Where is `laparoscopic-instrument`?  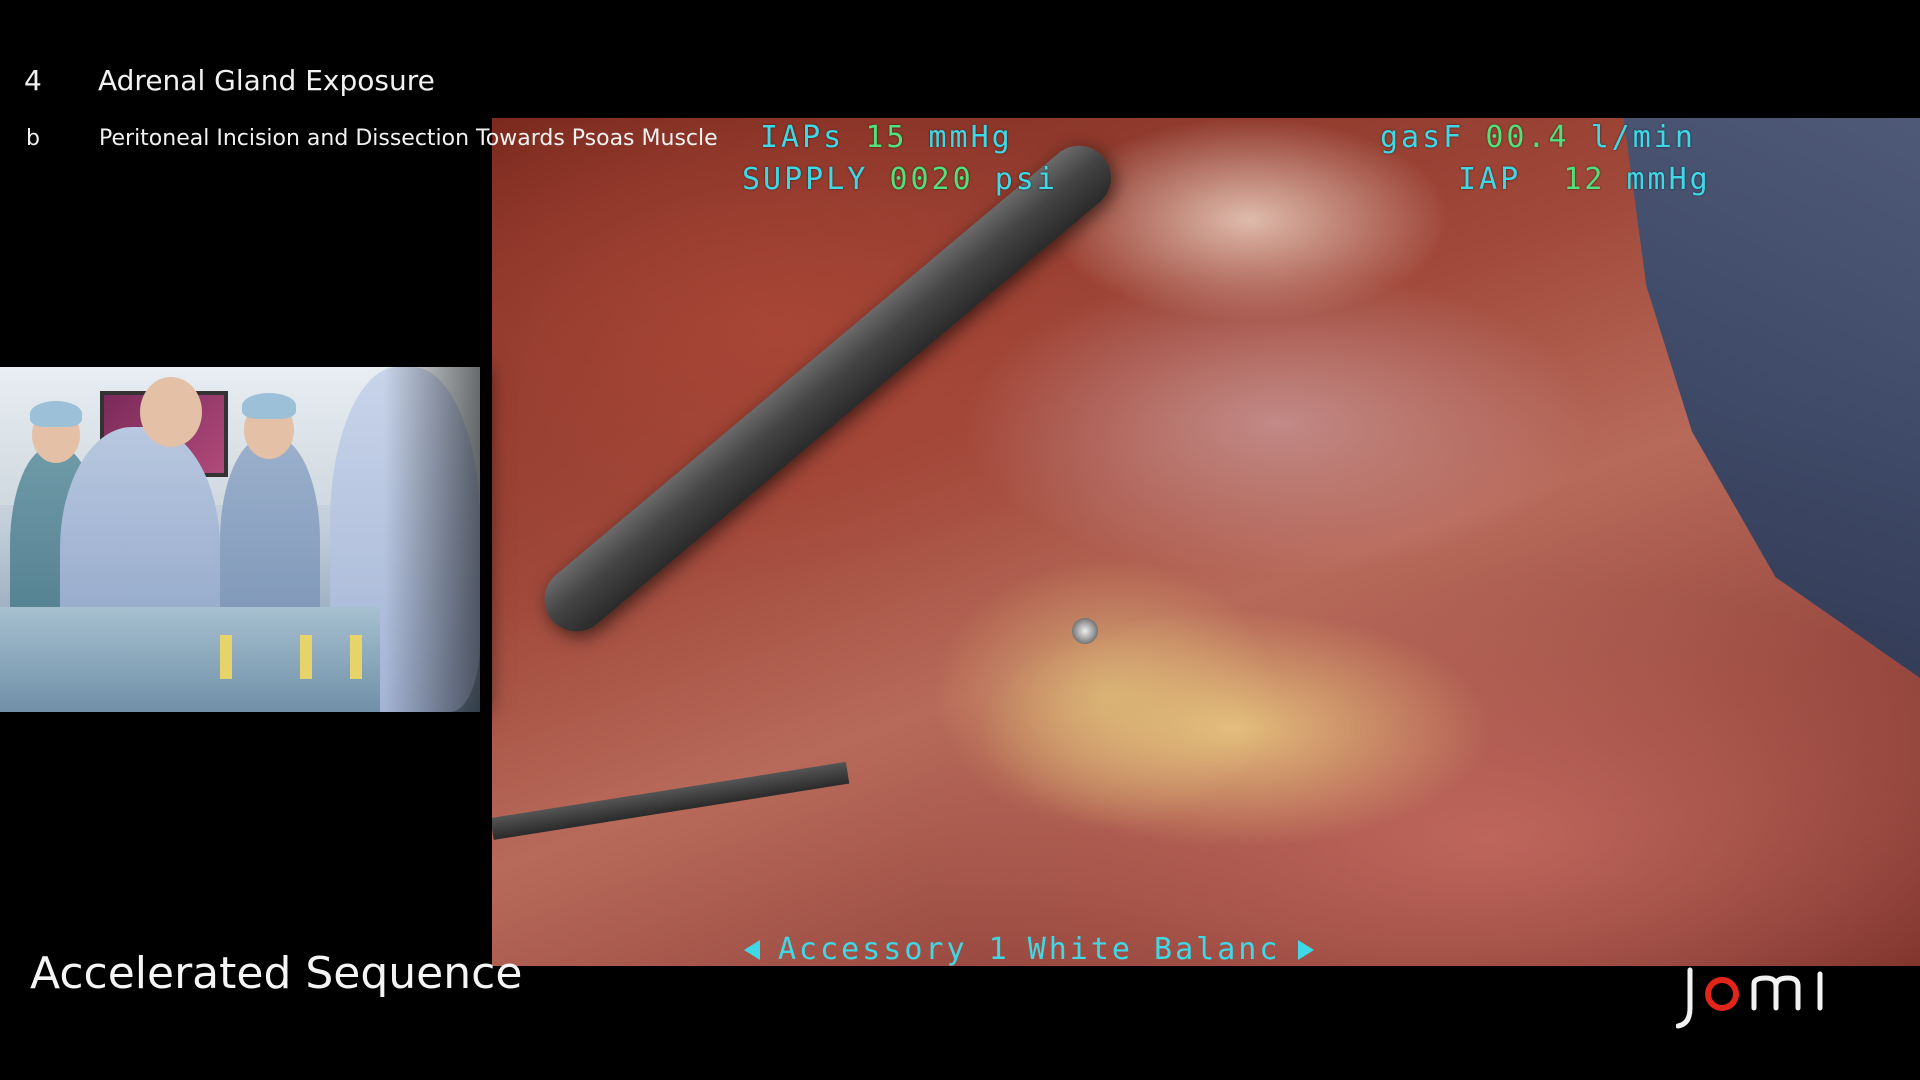 laparoscopic-instrument is located at coordinates (828, 388).